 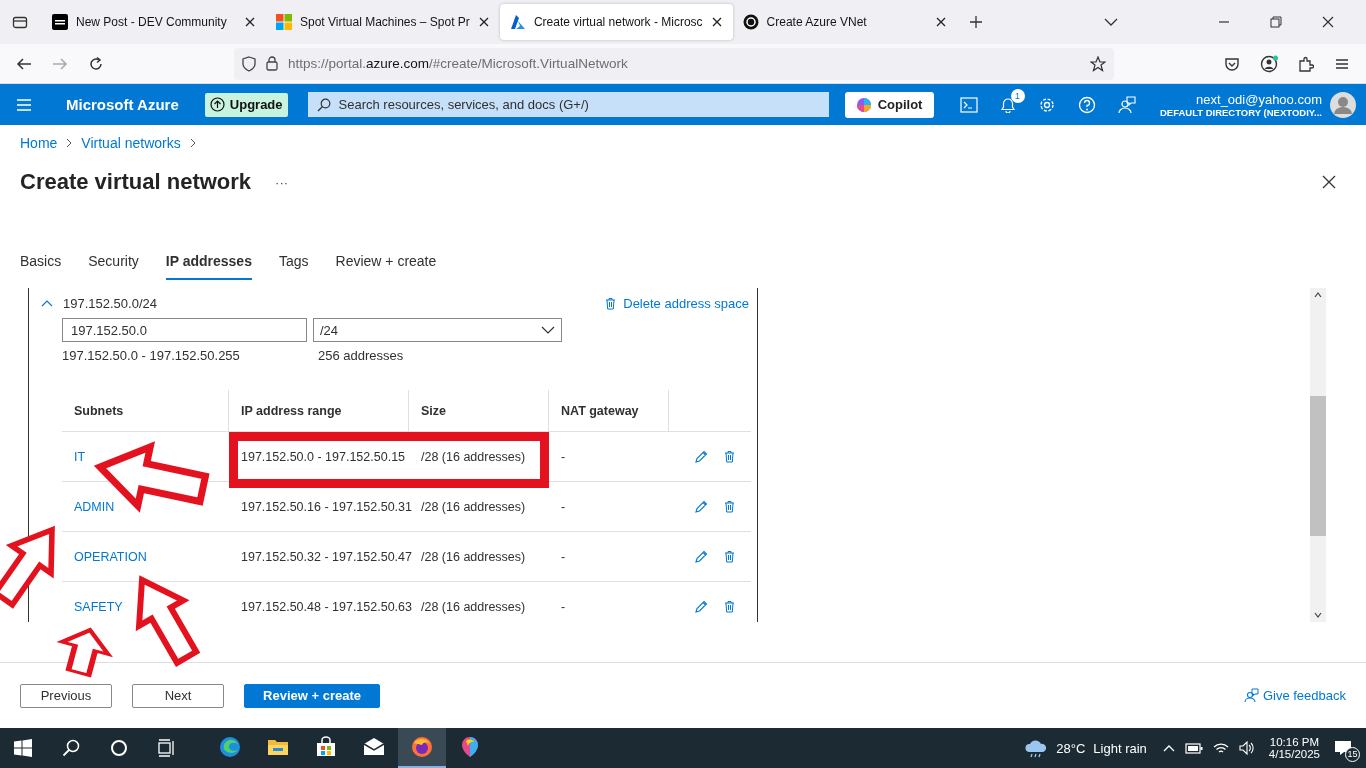 What do you see at coordinates (1343, 104) in the screenshot?
I see `avatar-icon` at bounding box center [1343, 104].